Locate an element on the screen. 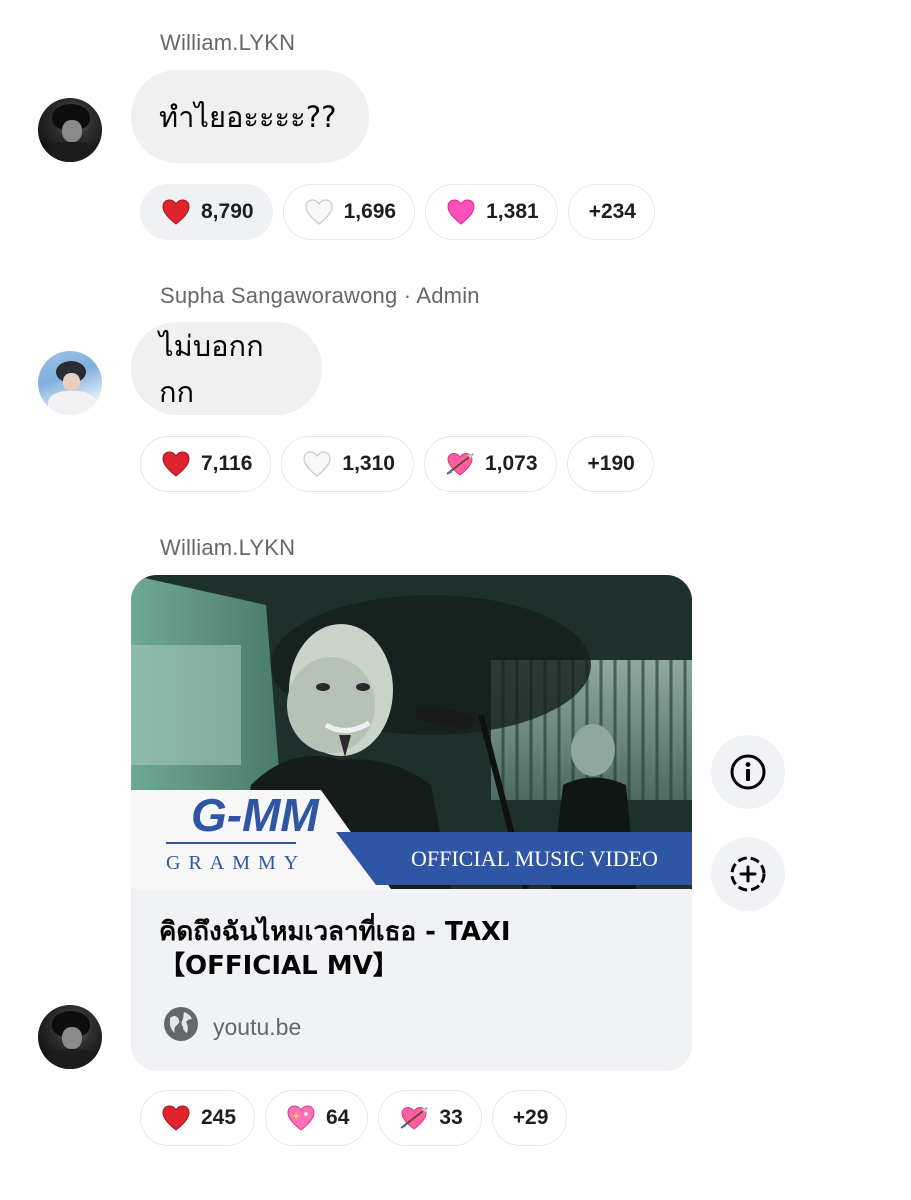 Image resolution: width=911 pixels, height=1200 pixels. link-title-line: คิดถึงฉันไหมเวลาที่เธอ - TAXI is located at coordinates (335, 932).